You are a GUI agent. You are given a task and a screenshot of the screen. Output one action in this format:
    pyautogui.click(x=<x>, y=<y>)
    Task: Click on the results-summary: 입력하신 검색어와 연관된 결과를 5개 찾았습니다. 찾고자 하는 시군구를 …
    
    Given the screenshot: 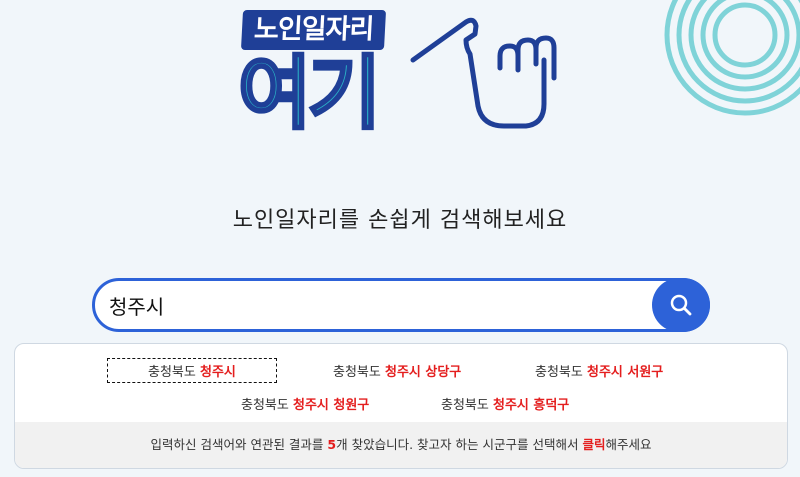 What is the action you would take?
    pyautogui.click(x=401, y=445)
    